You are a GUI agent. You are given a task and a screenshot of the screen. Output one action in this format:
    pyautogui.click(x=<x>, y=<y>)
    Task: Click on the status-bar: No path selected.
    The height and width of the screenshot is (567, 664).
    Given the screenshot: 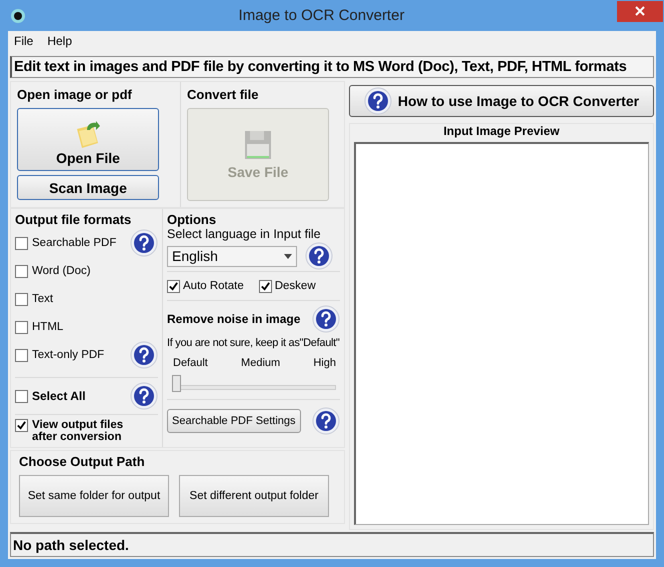 What is the action you would take?
    pyautogui.click(x=332, y=544)
    